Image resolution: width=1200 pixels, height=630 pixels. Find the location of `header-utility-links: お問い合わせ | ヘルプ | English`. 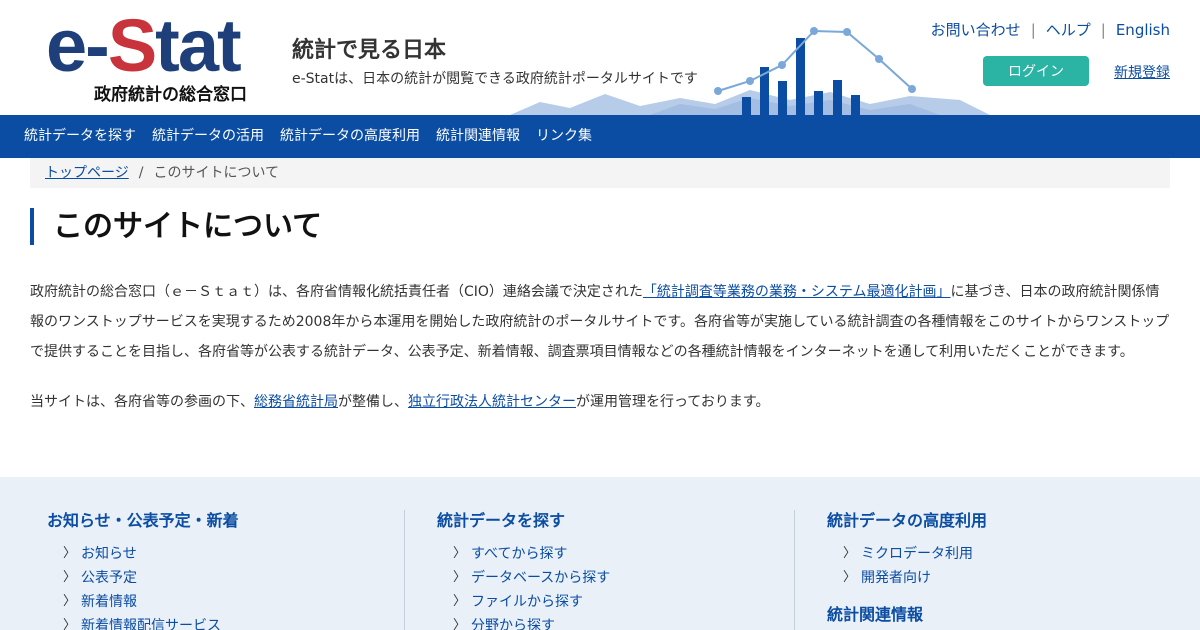

header-utility-links: お問い合わせ | ヘルプ | English is located at coordinates (1050, 29).